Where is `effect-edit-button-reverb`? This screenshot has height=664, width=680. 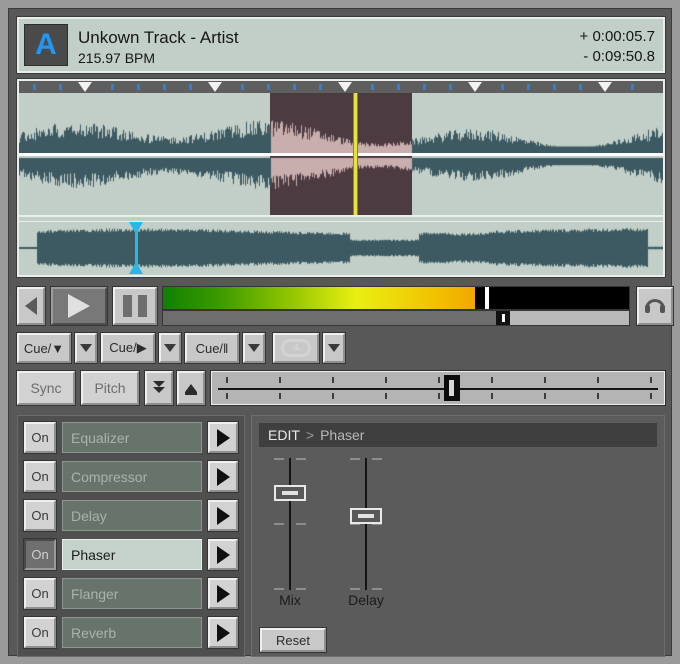 effect-edit-button-reverb is located at coordinates (223, 632).